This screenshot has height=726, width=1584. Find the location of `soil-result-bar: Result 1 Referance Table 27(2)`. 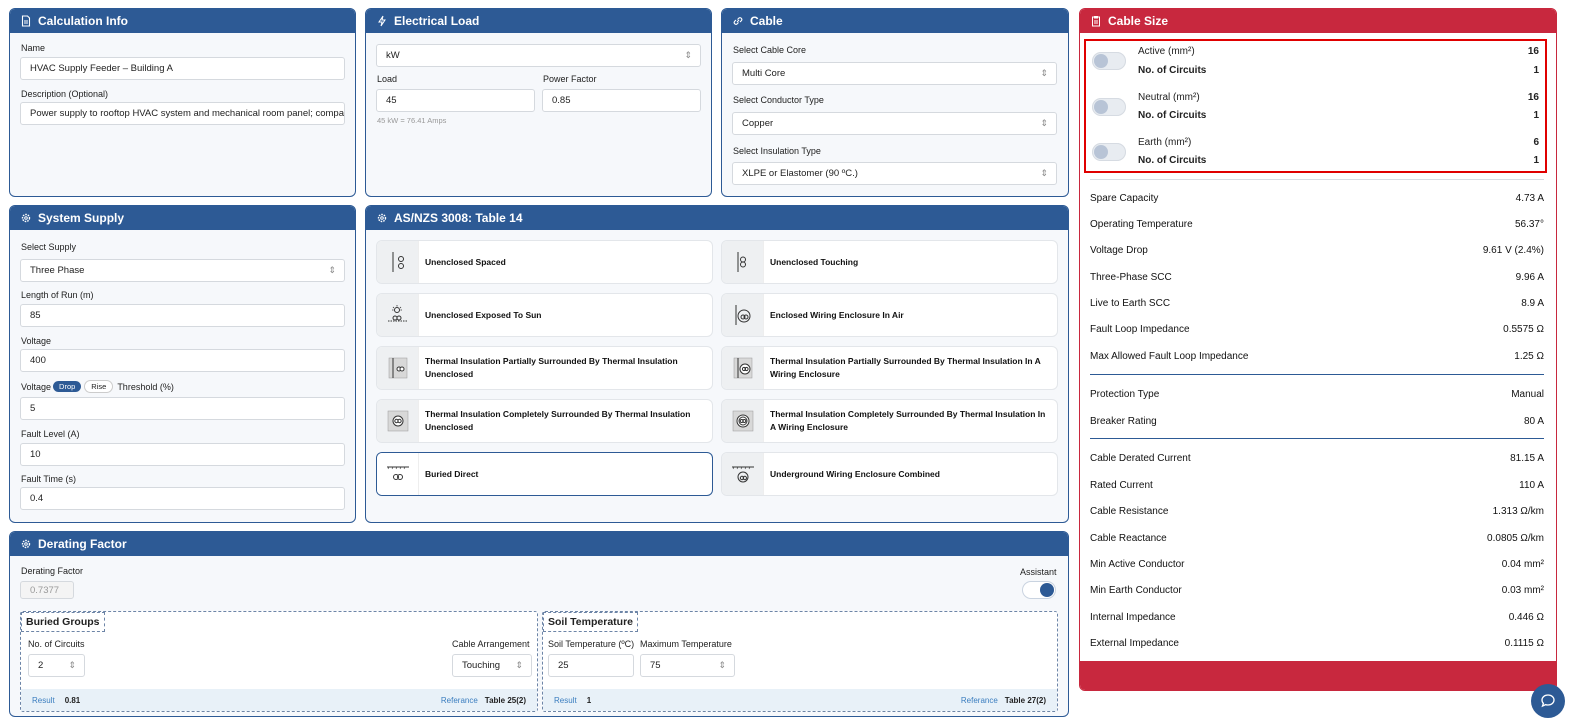

soil-result-bar: Result 1 Referance Table 27(2) is located at coordinates (800, 700).